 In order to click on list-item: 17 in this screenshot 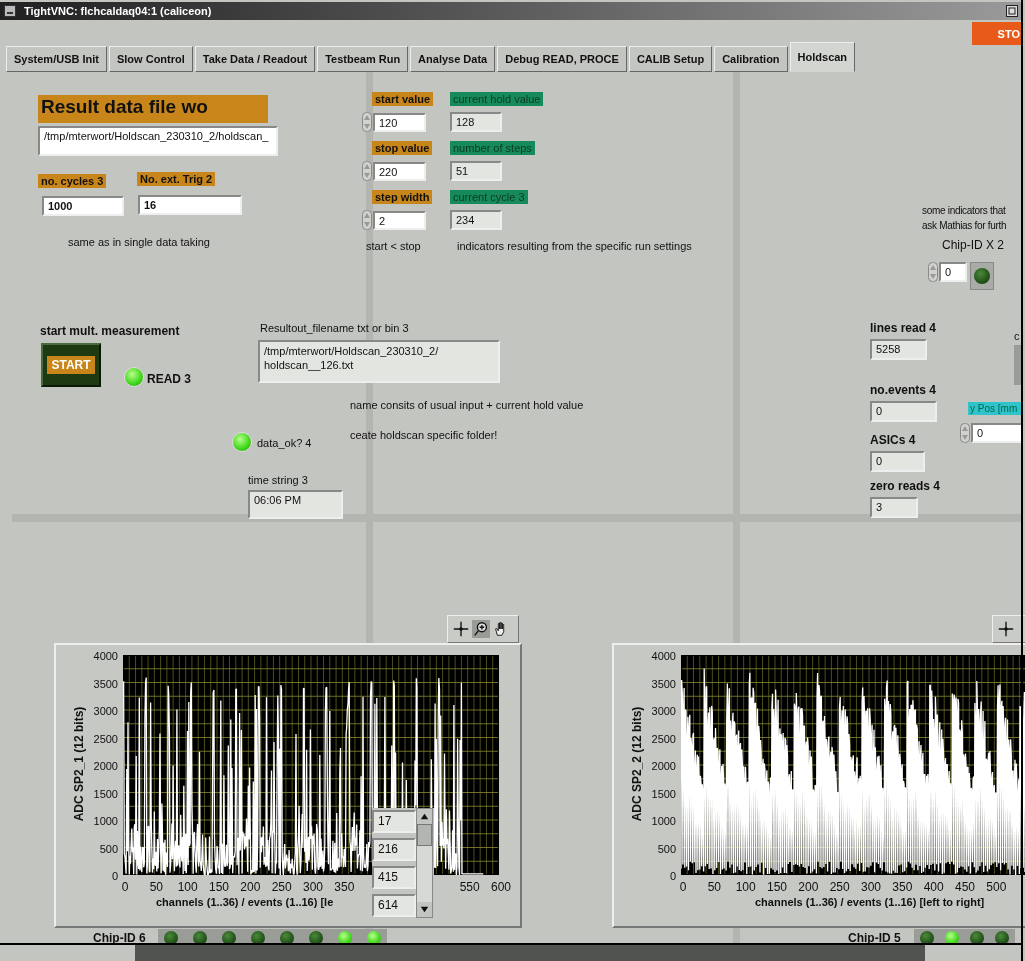, I will do `click(394, 821)`.